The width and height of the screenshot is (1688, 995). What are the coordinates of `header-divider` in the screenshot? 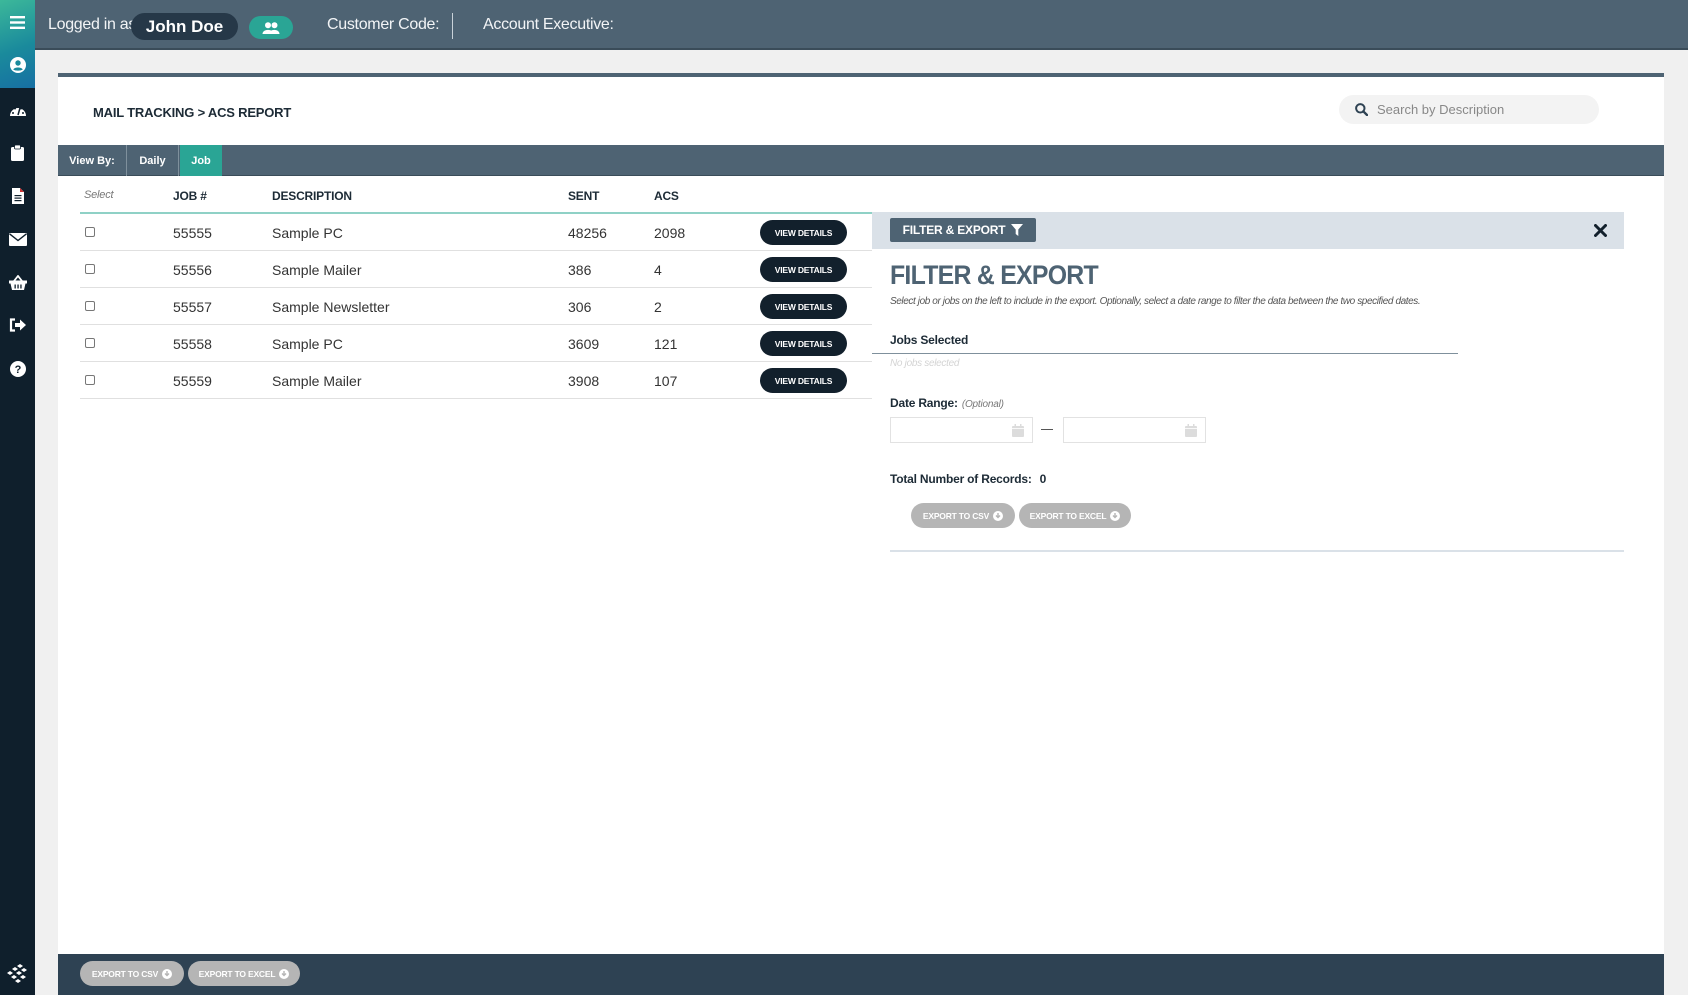 It's located at (452, 26).